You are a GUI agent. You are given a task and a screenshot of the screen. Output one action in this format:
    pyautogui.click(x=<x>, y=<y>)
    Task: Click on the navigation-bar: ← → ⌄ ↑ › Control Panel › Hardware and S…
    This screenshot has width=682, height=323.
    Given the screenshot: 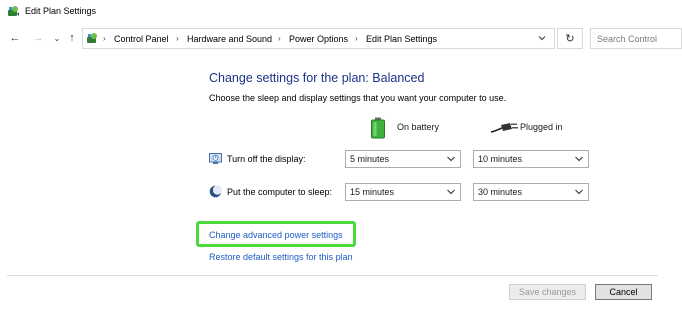 What is the action you would take?
    pyautogui.click(x=341, y=39)
    